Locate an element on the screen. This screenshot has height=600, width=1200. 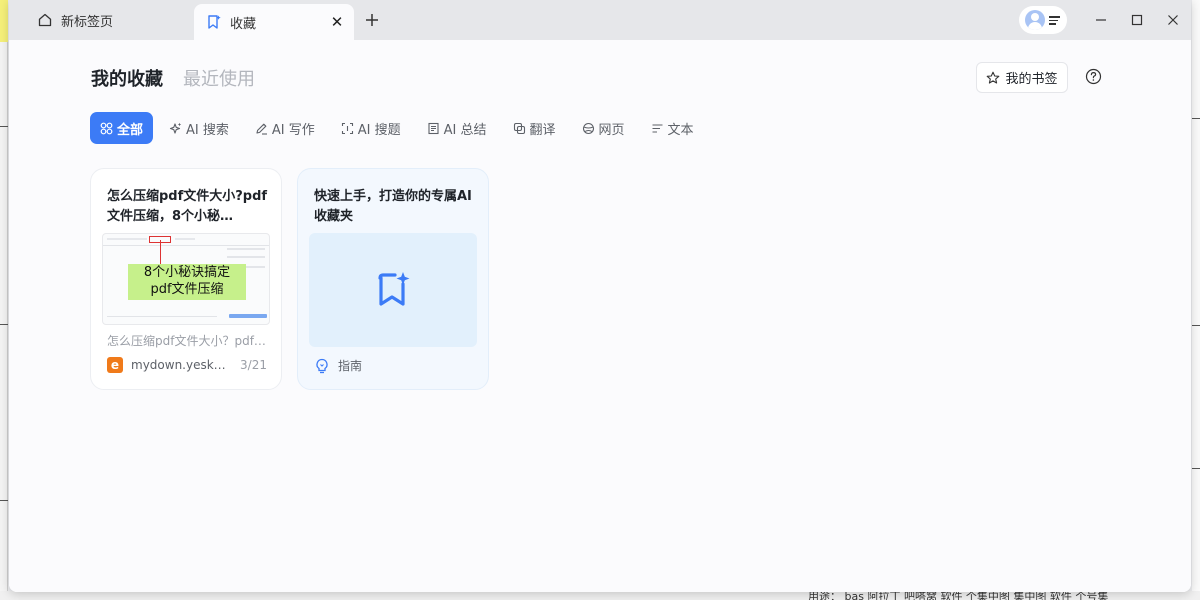
desktop-right-strip is located at coordinates (1196, 300).